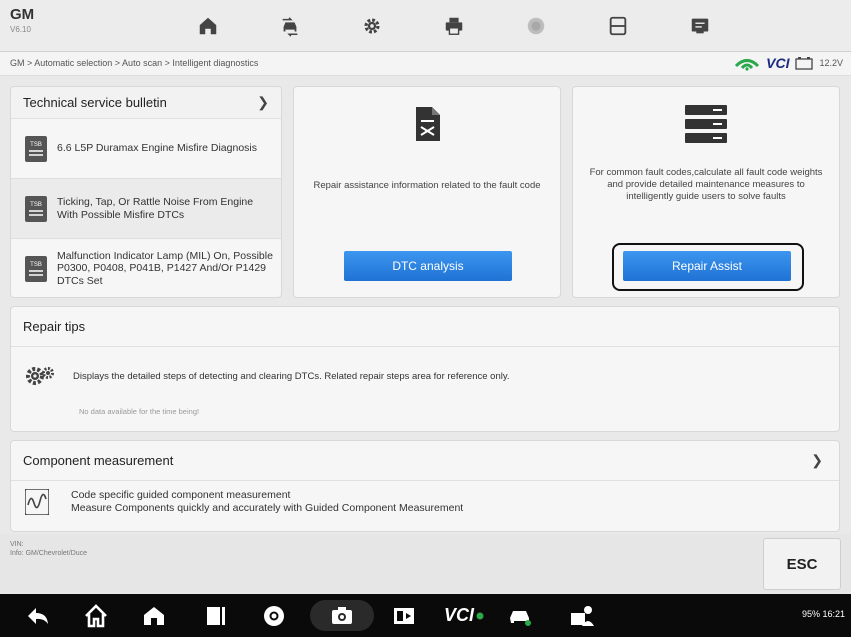 The image size is (851, 637). What do you see at coordinates (747, 65) in the screenshot?
I see `wifi-signal-icon` at bounding box center [747, 65].